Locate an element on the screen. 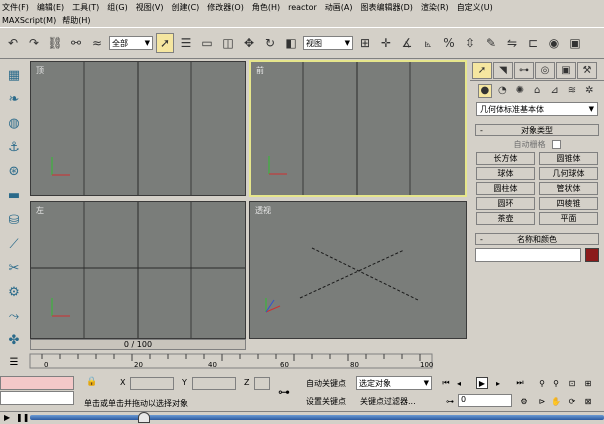 Image resolution: width=604 pixels, height=424 pixels. menu-customize: 自定义(U) is located at coordinates (475, 7).